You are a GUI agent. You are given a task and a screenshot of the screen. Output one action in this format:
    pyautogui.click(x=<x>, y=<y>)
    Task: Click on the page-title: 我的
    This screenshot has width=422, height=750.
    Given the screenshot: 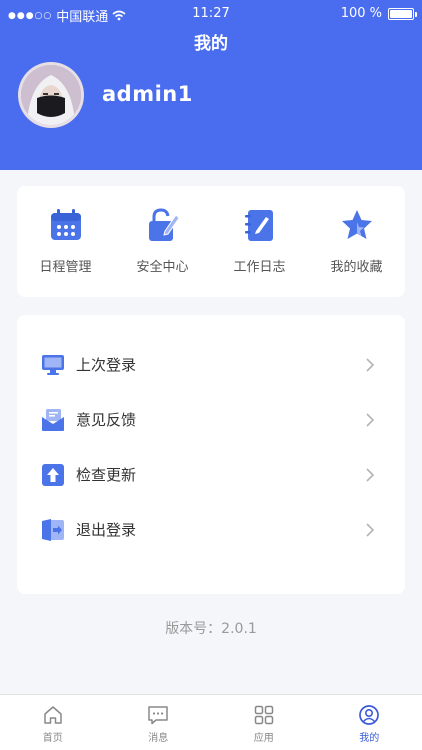 What is the action you would take?
    pyautogui.click(x=211, y=44)
    